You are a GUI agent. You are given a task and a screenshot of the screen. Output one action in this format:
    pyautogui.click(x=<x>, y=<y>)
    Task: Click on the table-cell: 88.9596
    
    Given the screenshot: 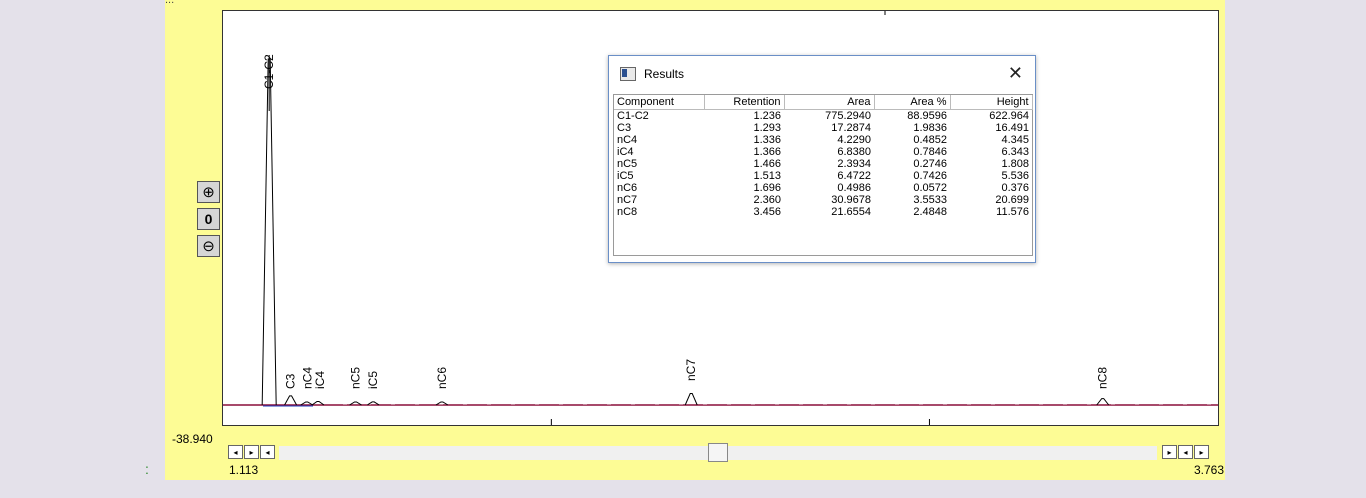 What is the action you would take?
    pyautogui.click(x=927, y=116)
    